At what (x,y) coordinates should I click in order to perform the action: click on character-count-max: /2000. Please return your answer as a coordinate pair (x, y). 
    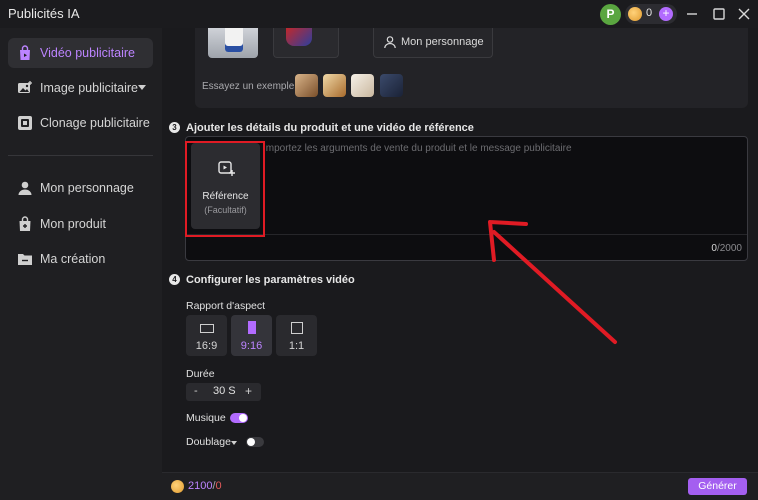
    Looking at the image, I should click on (729, 248).